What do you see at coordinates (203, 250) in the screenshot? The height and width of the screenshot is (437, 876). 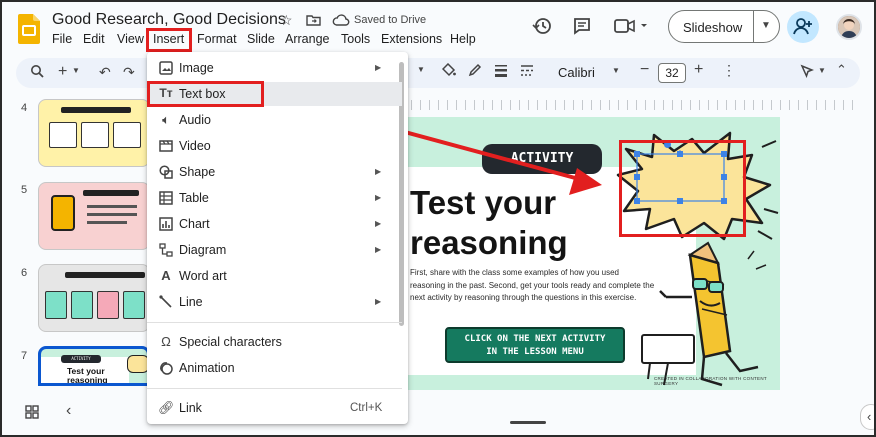 I see `menu-item-label: Diagram` at bounding box center [203, 250].